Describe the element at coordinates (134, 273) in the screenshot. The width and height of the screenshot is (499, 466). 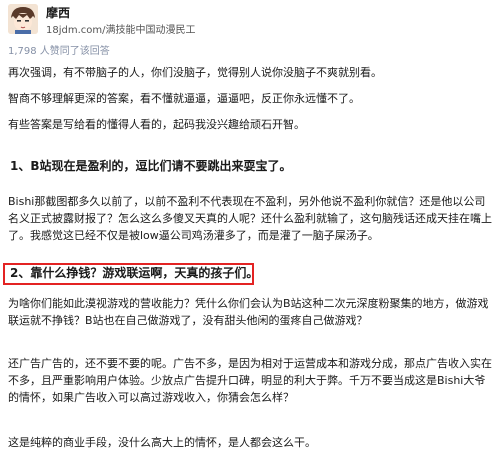
I see `section-heading-2: 2、靠什么挣钱？游戏联运啊，天真的孩子们。` at that location.